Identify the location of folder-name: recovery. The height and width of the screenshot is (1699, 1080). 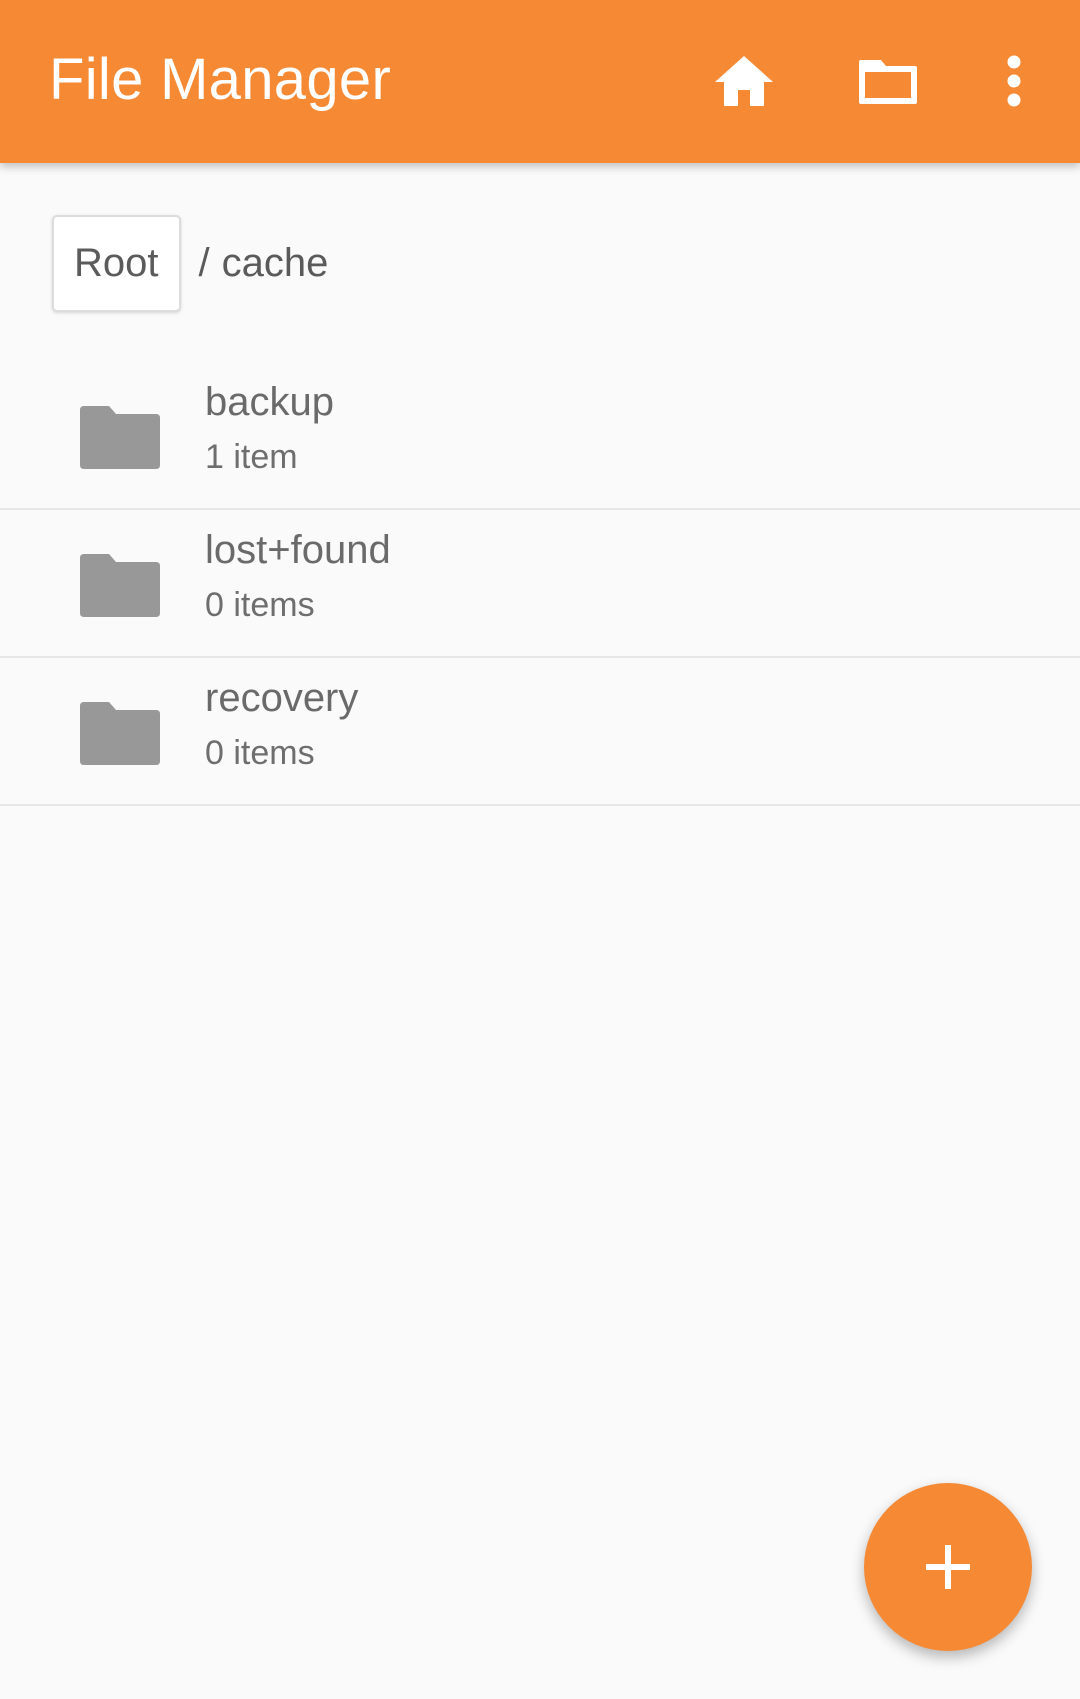
(282, 698).